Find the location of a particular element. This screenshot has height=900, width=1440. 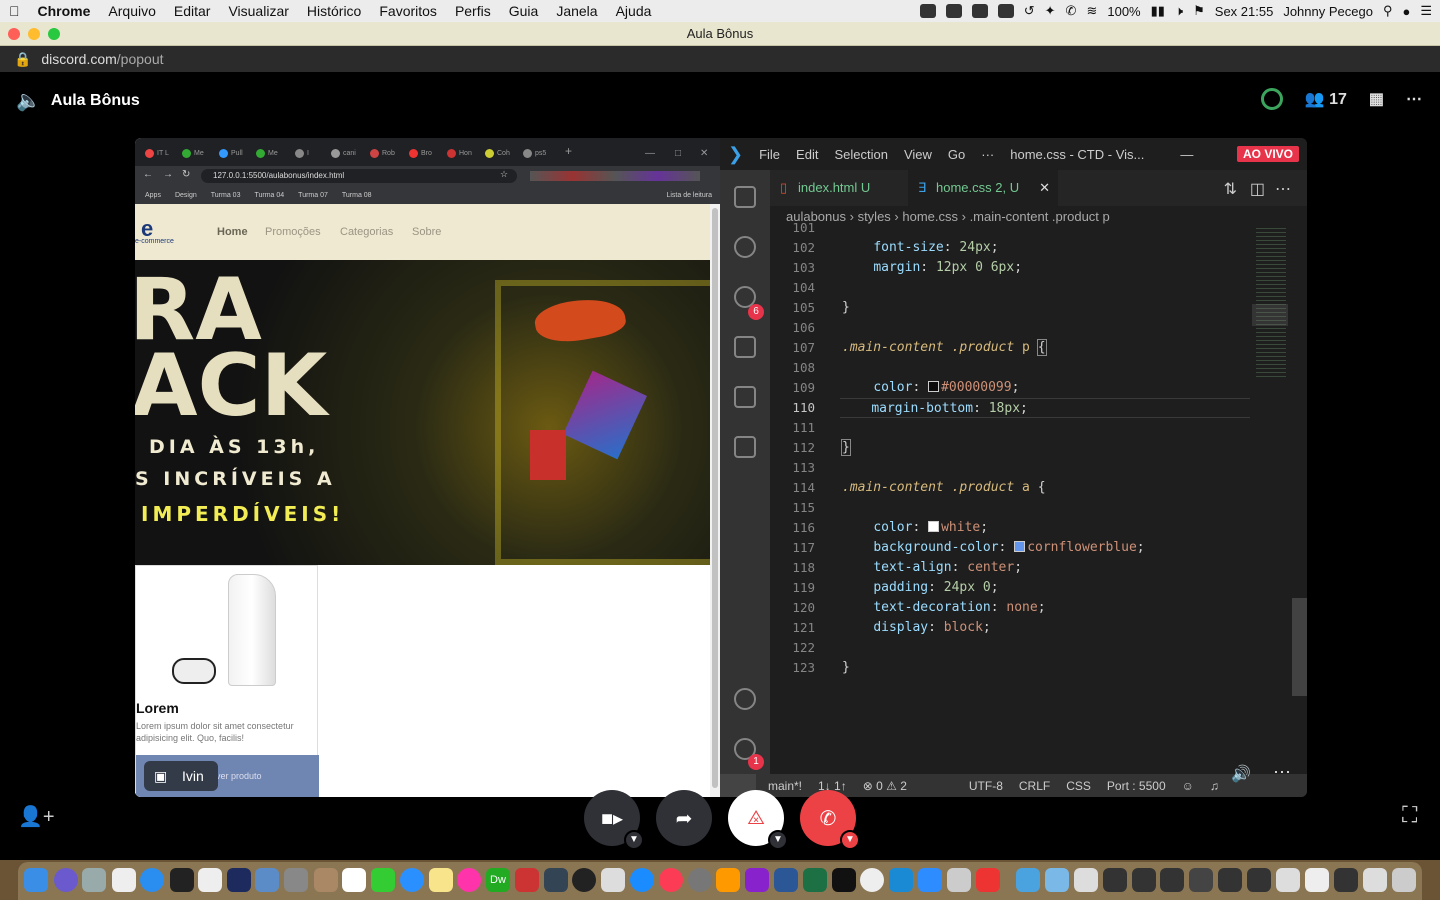

app-store-icon is located at coordinates (642, 880).